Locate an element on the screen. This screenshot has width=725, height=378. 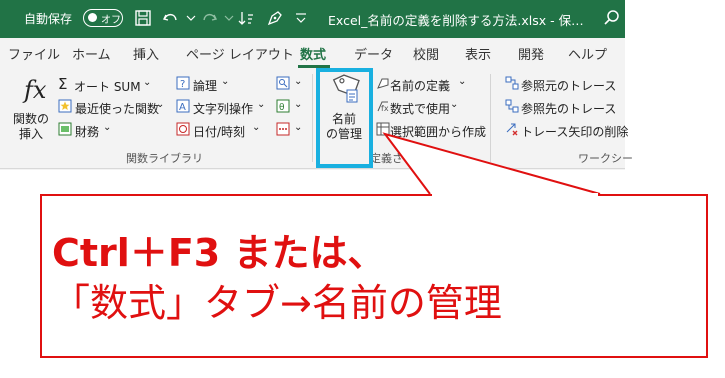
toggle-knob is located at coordinates (92, 17).